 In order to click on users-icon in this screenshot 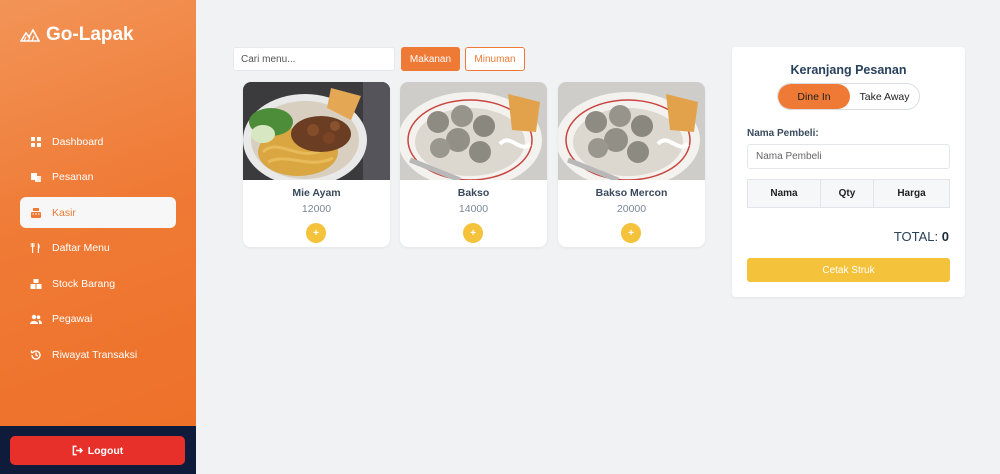, I will do `click(36, 319)`.